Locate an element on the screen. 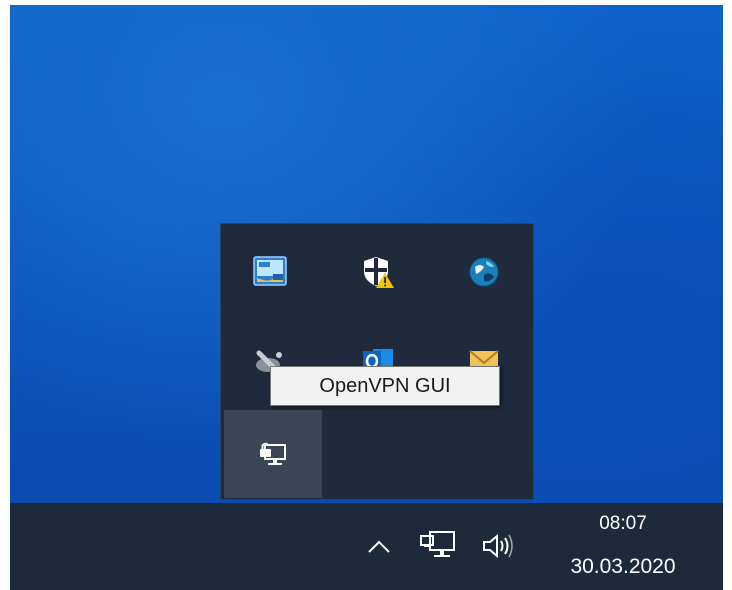  taskbar: 08:07 30.03.2020 is located at coordinates (366, 546).